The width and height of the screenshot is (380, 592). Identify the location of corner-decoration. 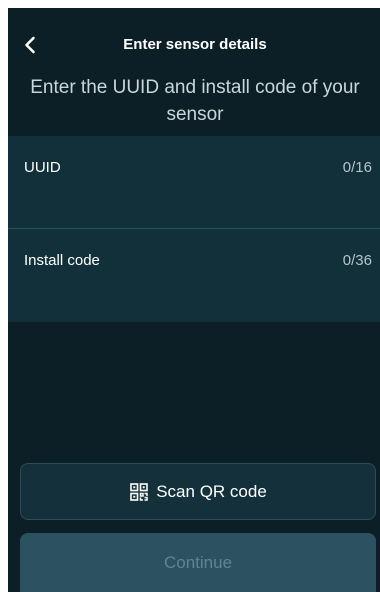
(11, 11).